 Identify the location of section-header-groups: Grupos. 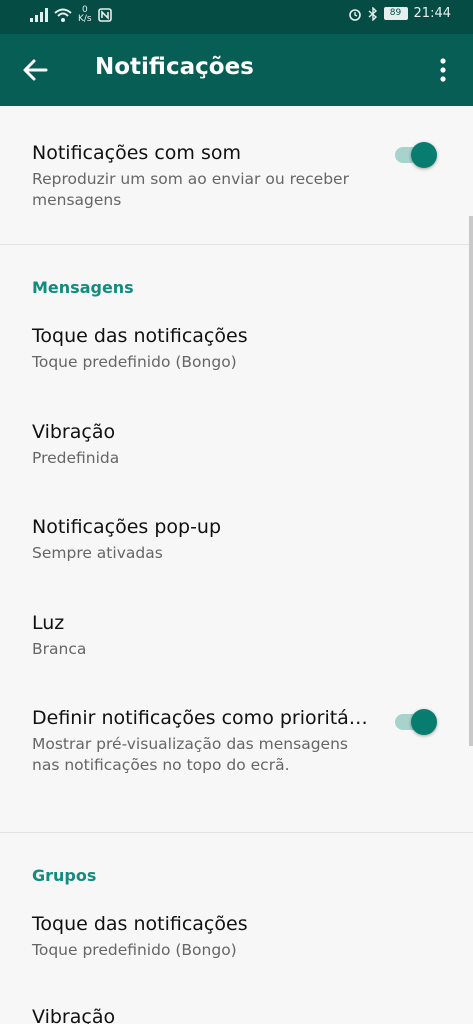
(64, 875).